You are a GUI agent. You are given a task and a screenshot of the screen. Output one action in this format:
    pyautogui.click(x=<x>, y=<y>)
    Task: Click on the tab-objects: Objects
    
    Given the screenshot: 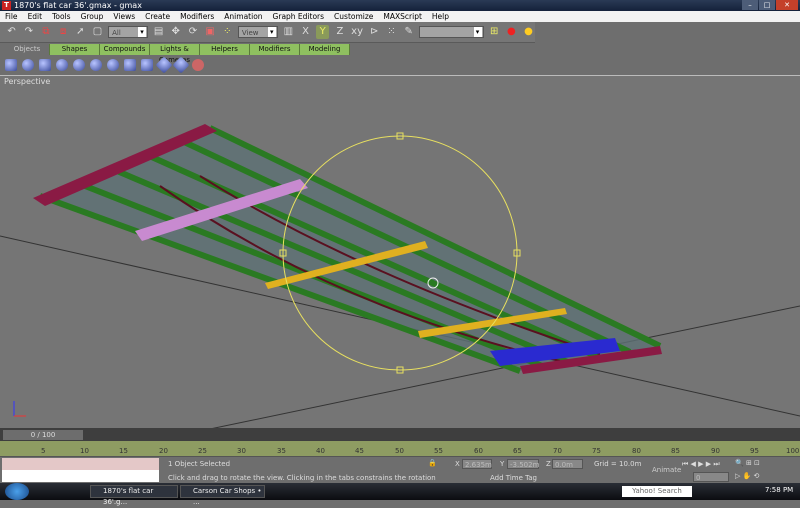 What is the action you would take?
    pyautogui.click(x=27, y=49)
    